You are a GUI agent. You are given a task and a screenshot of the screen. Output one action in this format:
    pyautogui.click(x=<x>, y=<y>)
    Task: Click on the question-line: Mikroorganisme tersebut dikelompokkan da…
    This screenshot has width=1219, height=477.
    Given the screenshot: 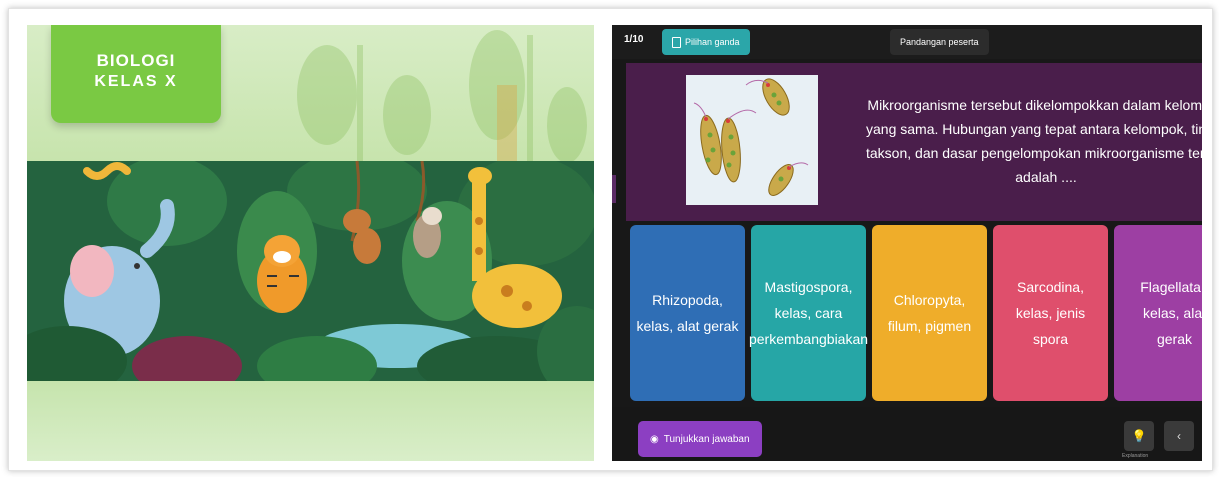 What is the action you would take?
    pyautogui.click(x=1034, y=105)
    